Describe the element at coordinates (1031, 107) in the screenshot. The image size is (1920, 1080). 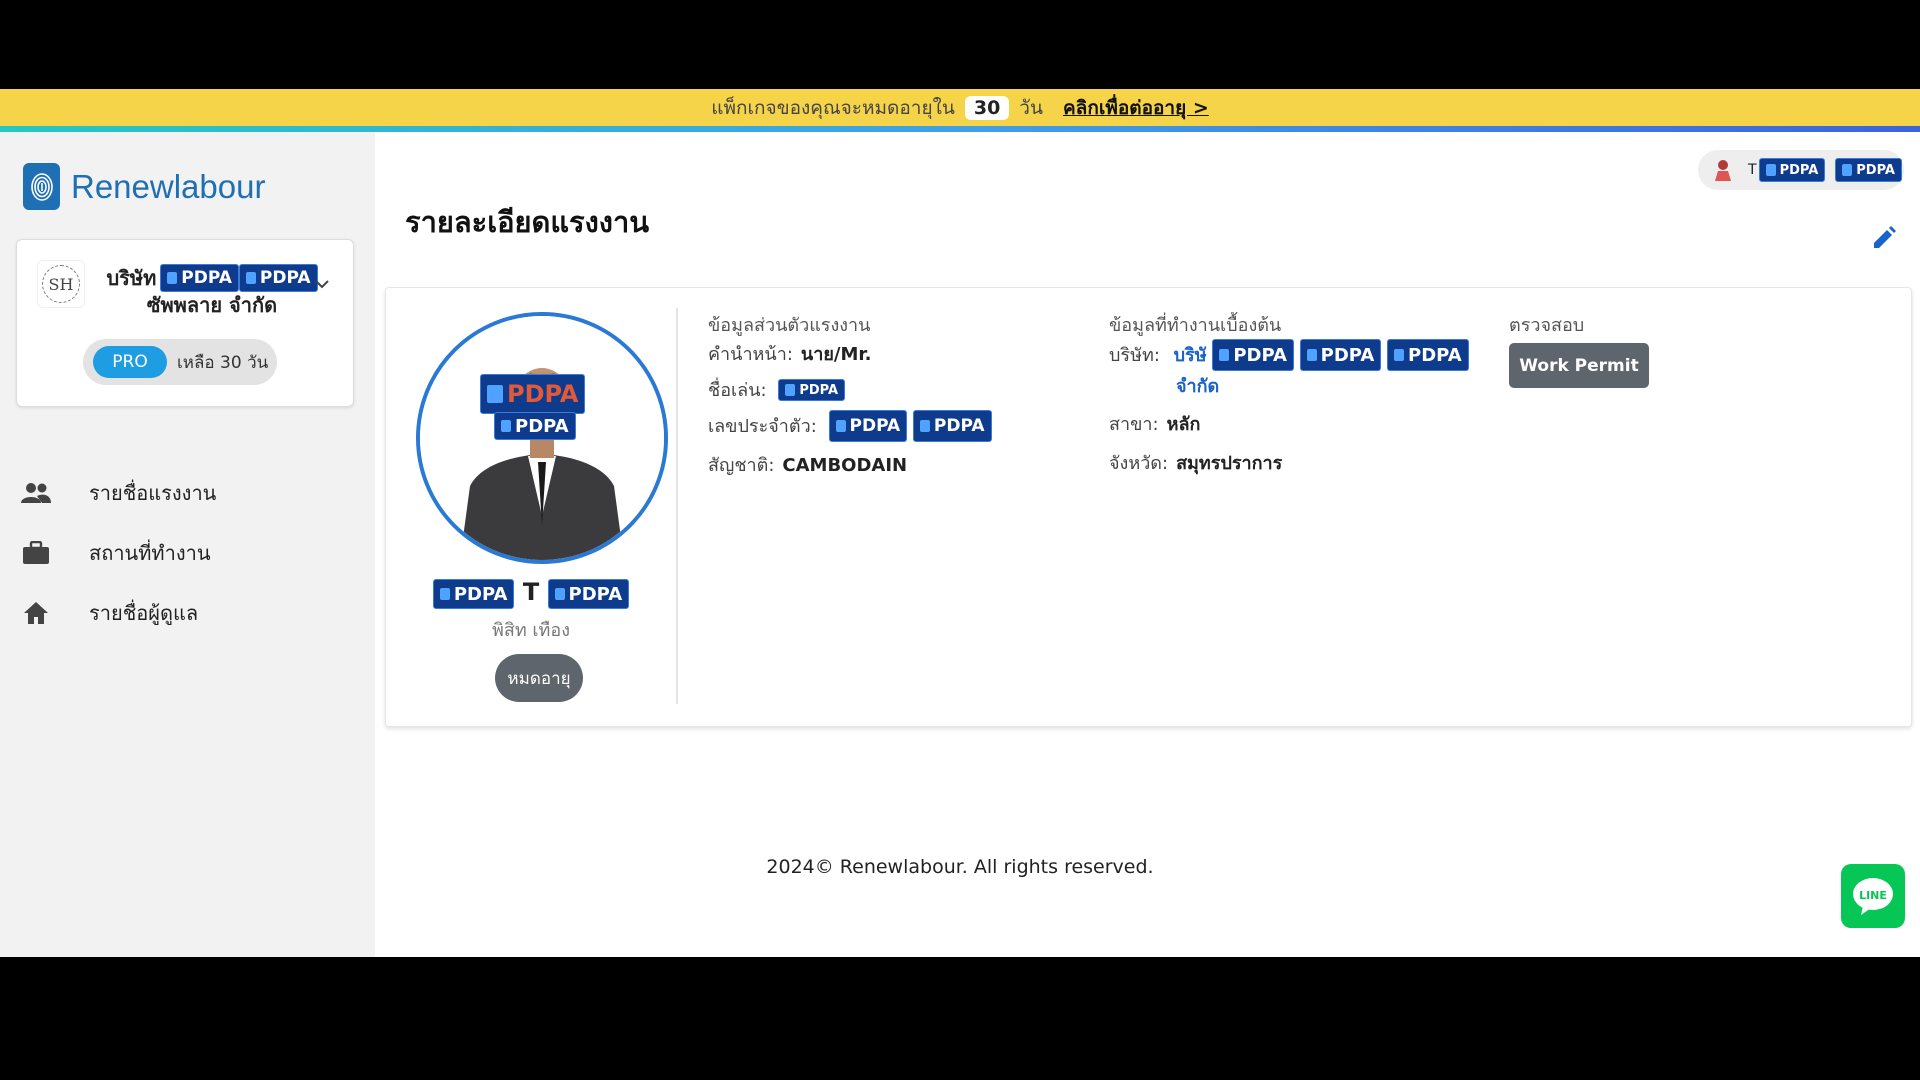
I see `banner-unit: วัน` at that location.